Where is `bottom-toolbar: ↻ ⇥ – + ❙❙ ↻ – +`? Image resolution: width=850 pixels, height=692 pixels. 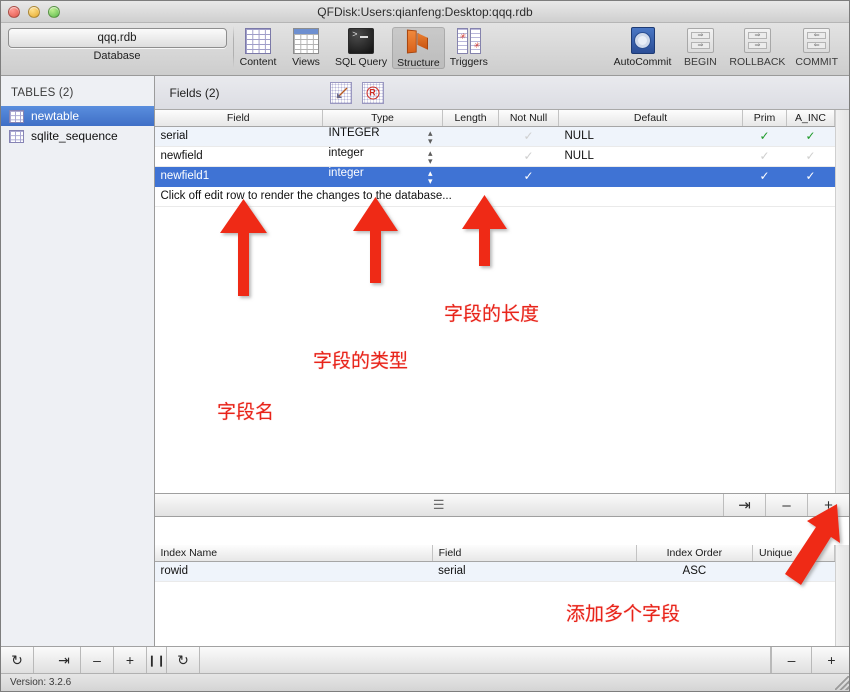
bottom-toolbar: ↻ ⇥ – + ❙❙ ↻ – + is located at coordinates (425, 659).